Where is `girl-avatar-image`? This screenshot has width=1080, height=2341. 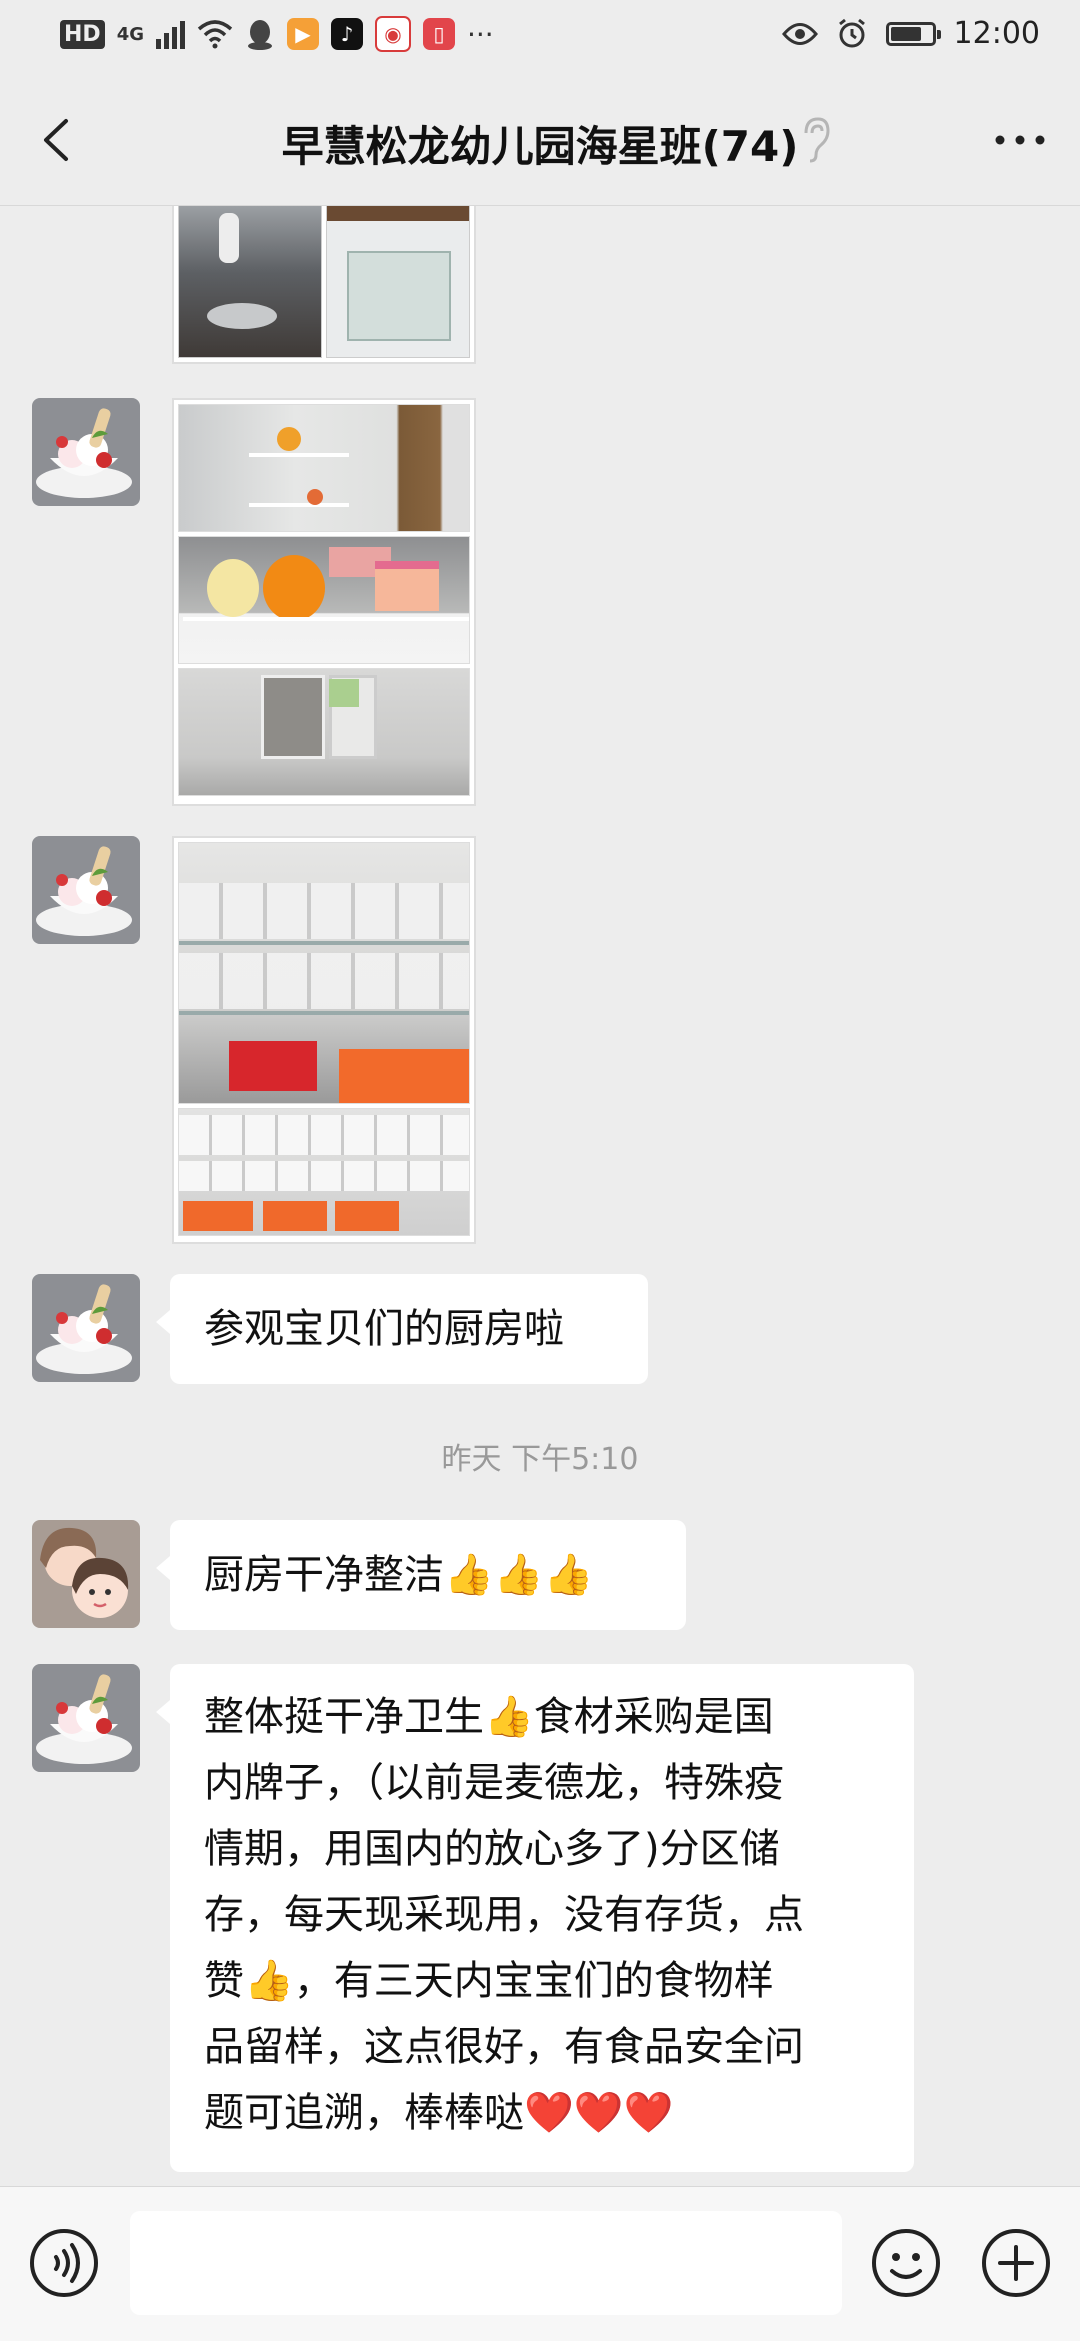
girl-avatar-image is located at coordinates (86, 1574).